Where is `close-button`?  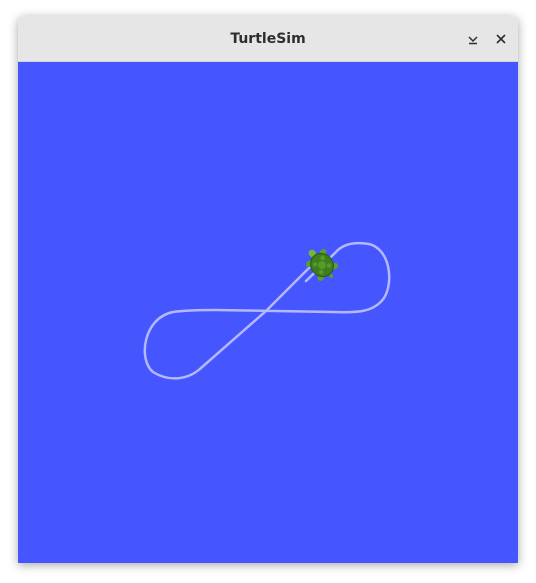 close-button is located at coordinates (501, 39).